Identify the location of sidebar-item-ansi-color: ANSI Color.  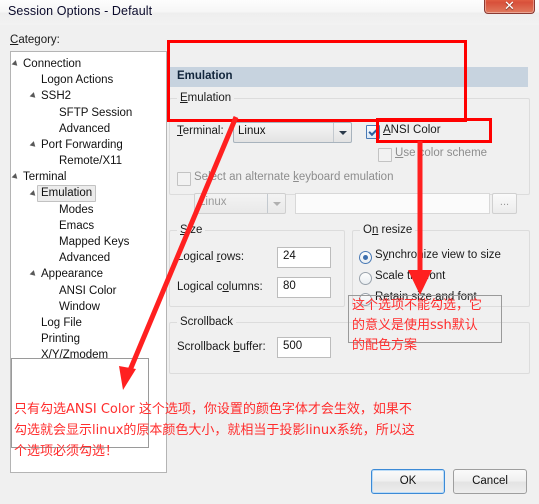
(88, 291).